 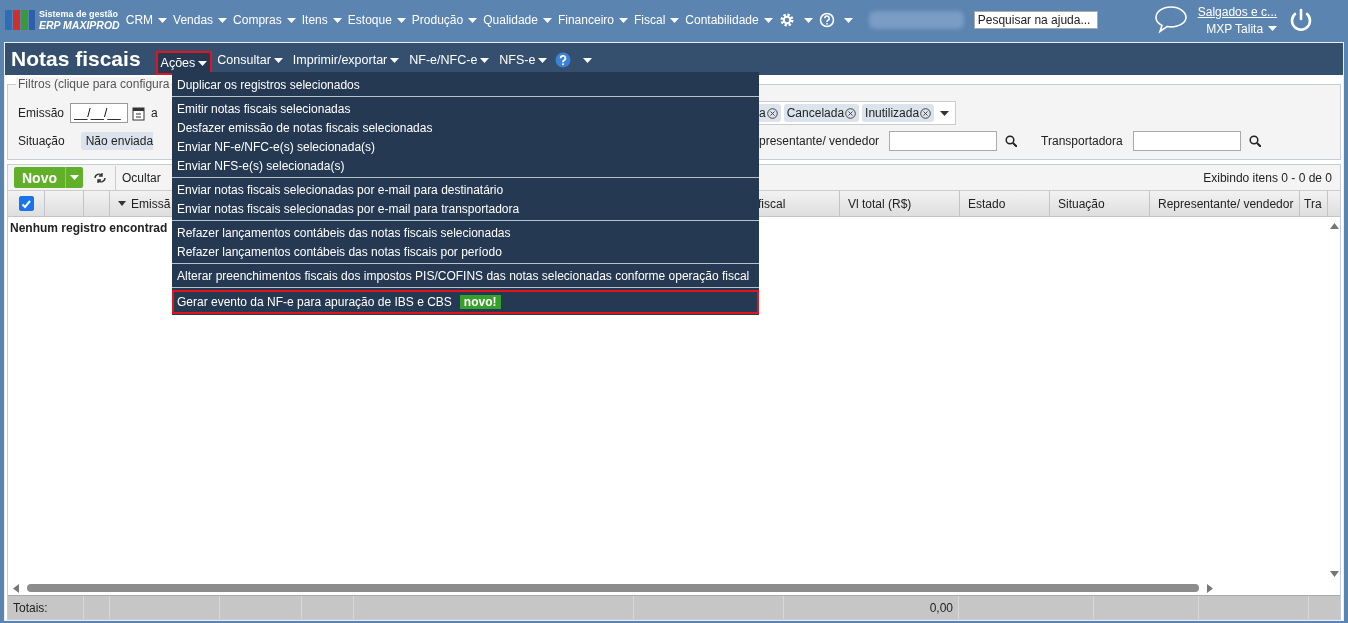 What do you see at coordinates (16, 588) in the screenshot?
I see `scroll-left-icon` at bounding box center [16, 588].